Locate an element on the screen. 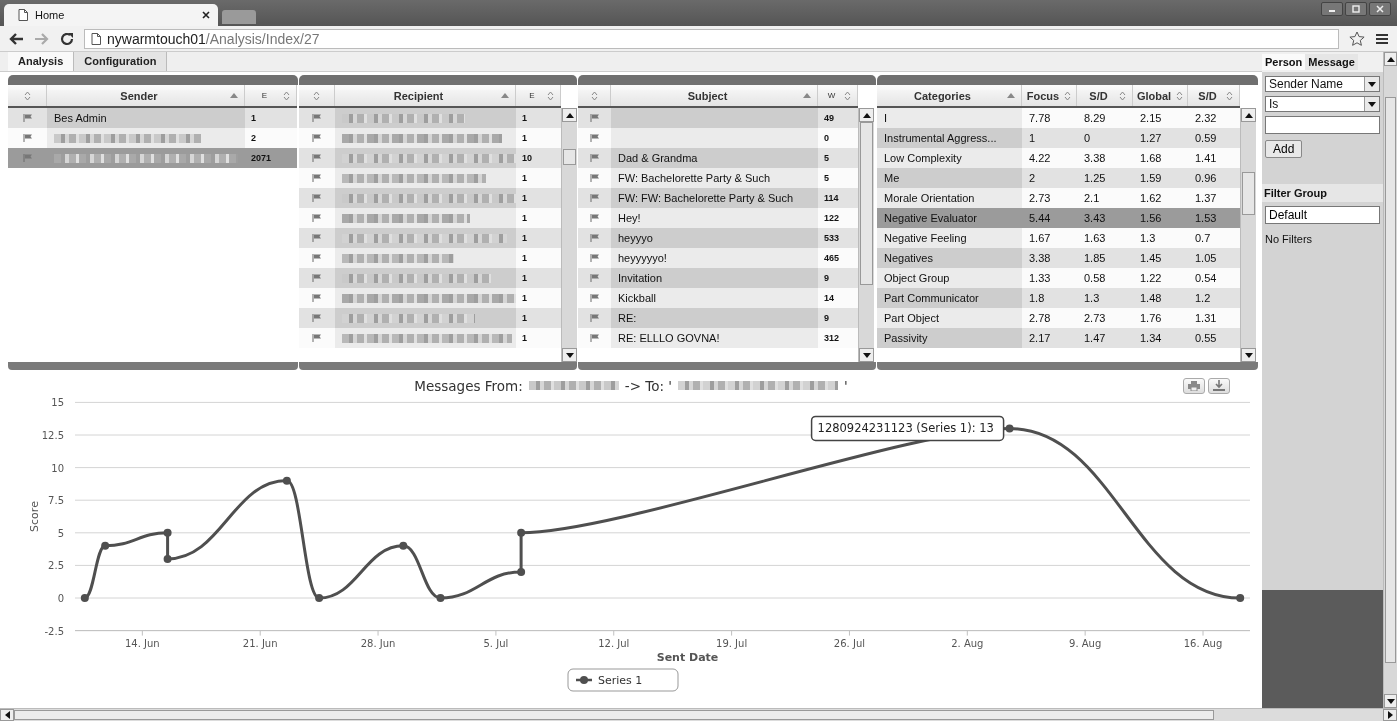 Image resolution: width=1397 pixels, height=721 pixels. table-cell: Morale Orientation is located at coordinates (949, 198).